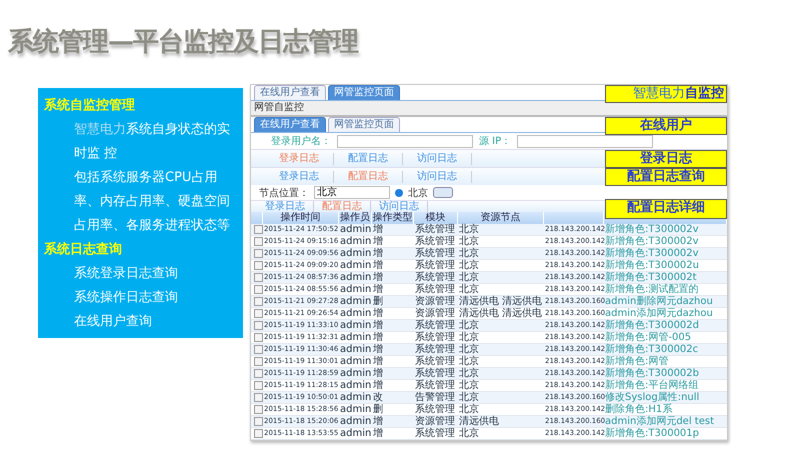 The image size is (800, 450). What do you see at coordinates (418, 193) in the screenshot?
I see `option-label: 北京` at bounding box center [418, 193].